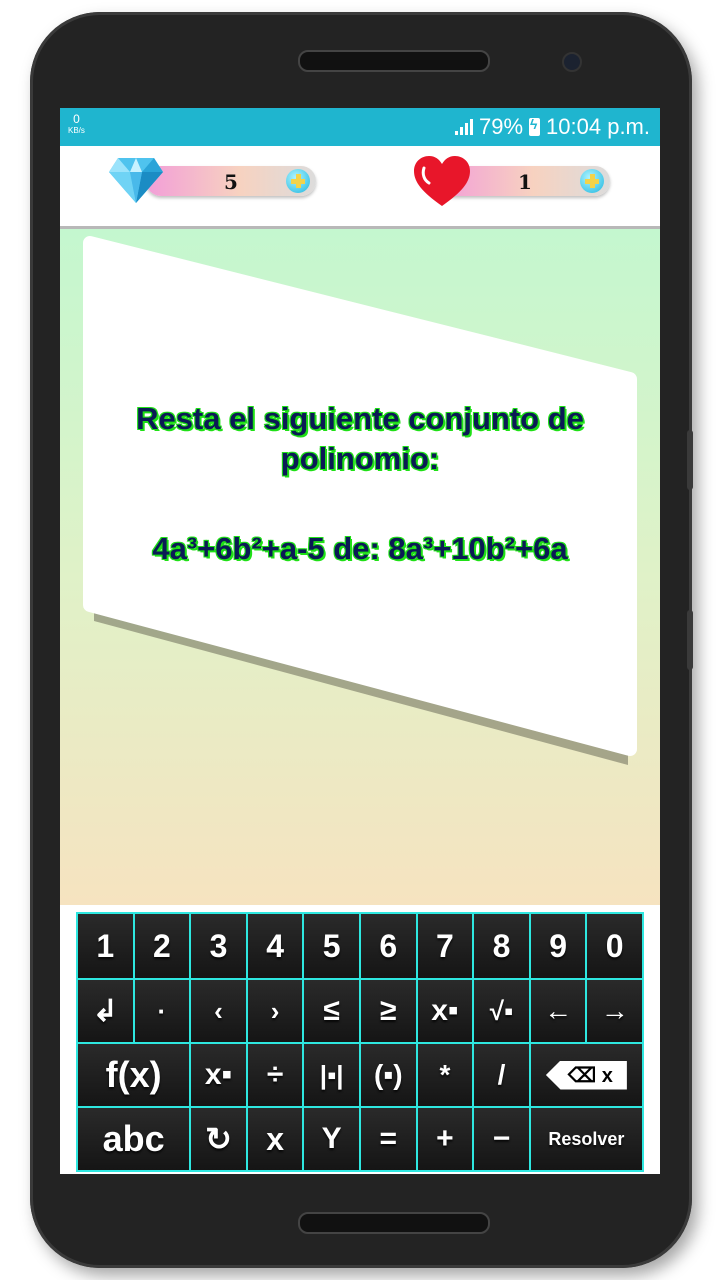  Describe the element at coordinates (218, 946) in the screenshot. I see `key-3: 3` at that location.